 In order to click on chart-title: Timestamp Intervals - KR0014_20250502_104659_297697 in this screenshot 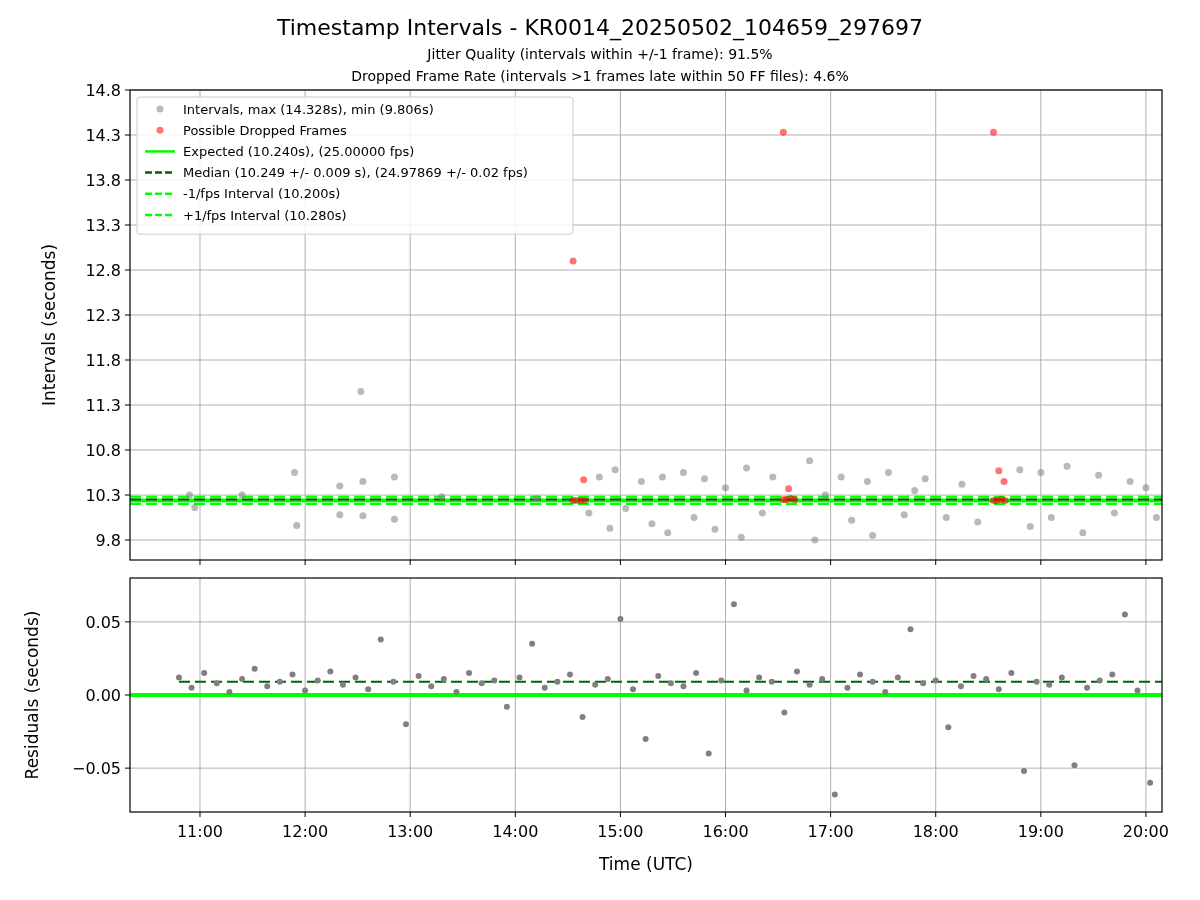, I will do `click(600, 28)`.